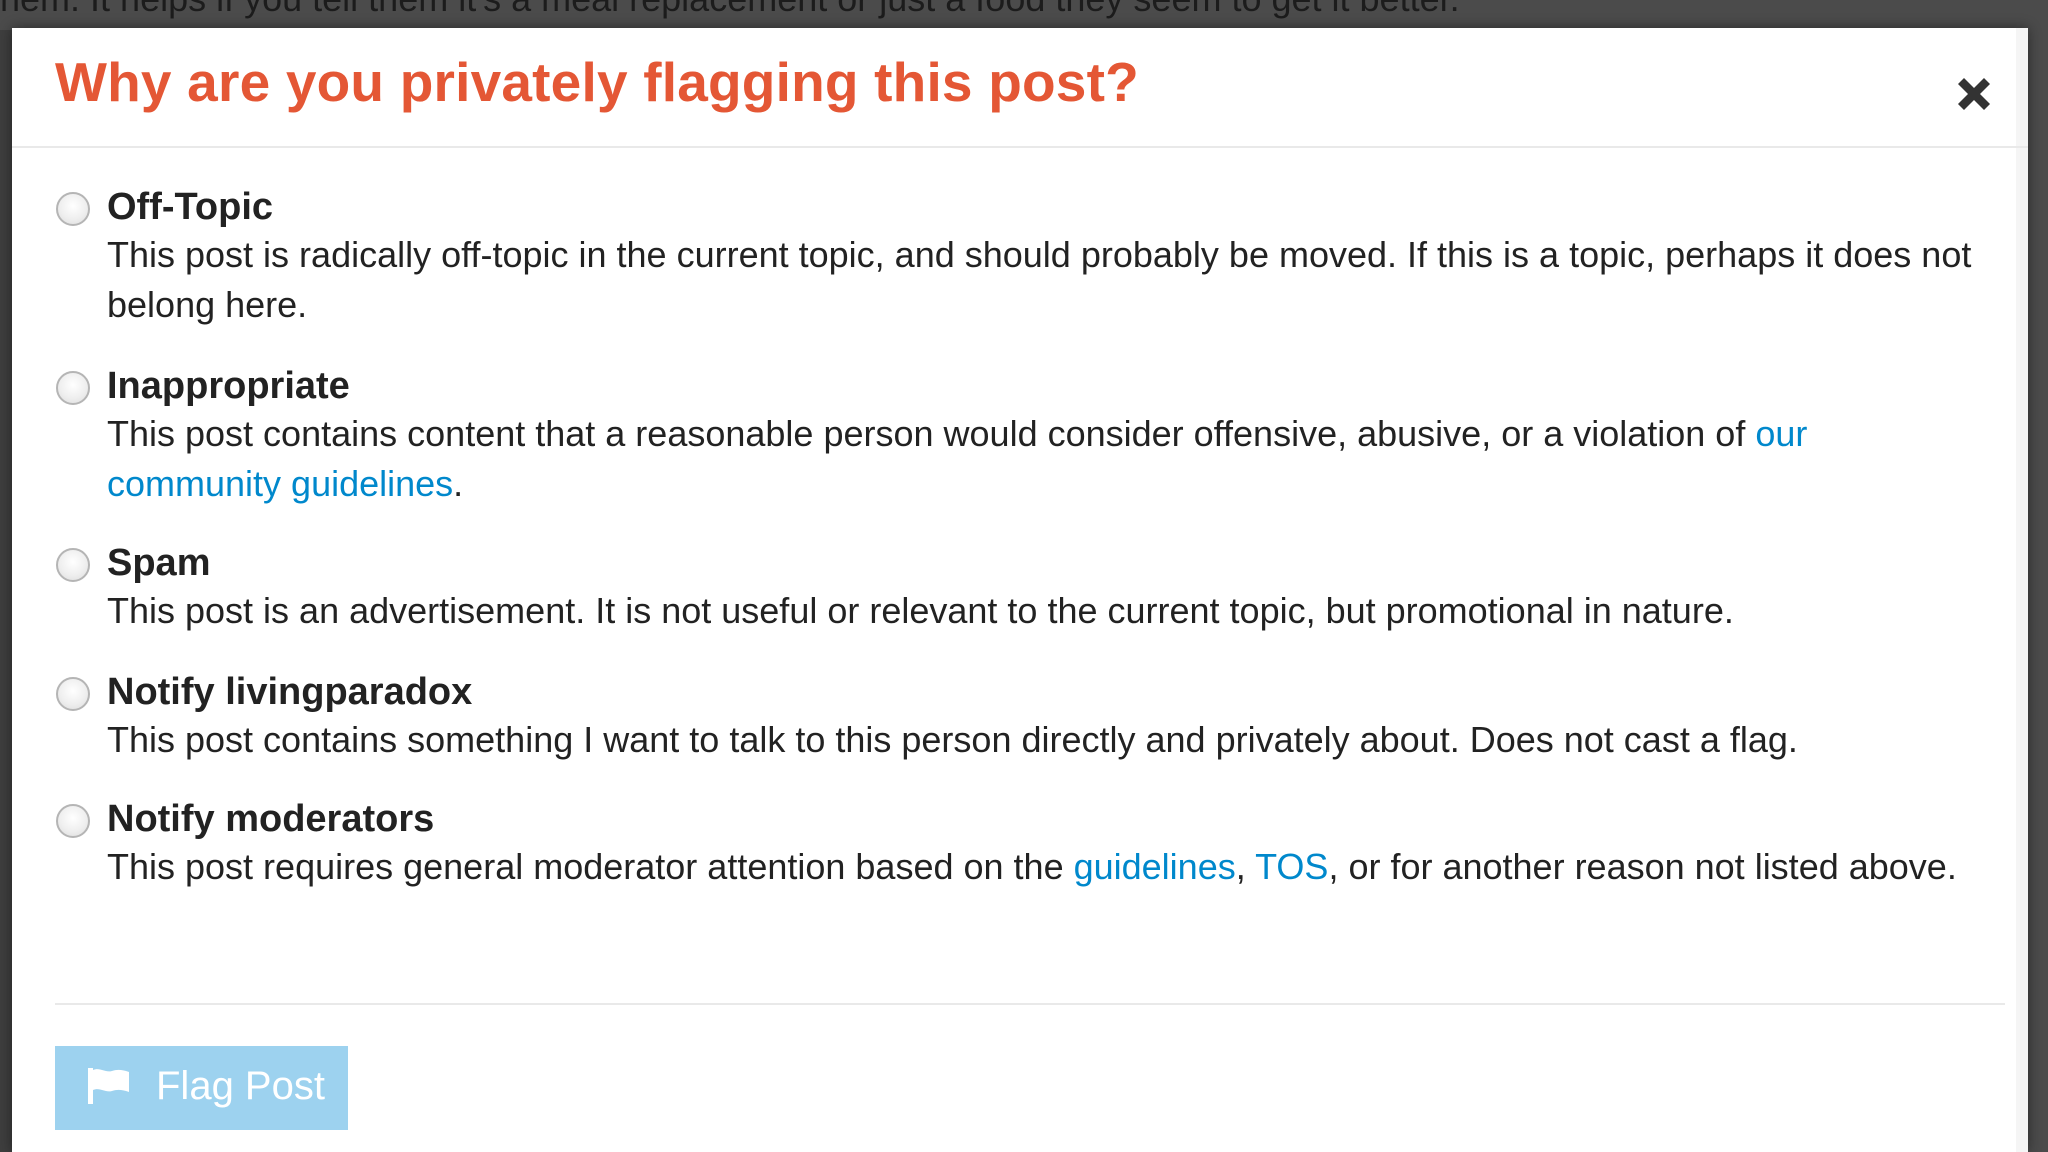 The height and width of the screenshot is (1152, 2048). Describe the element at coordinates (190, 207) in the screenshot. I see `option-label: Off-Topic` at that location.